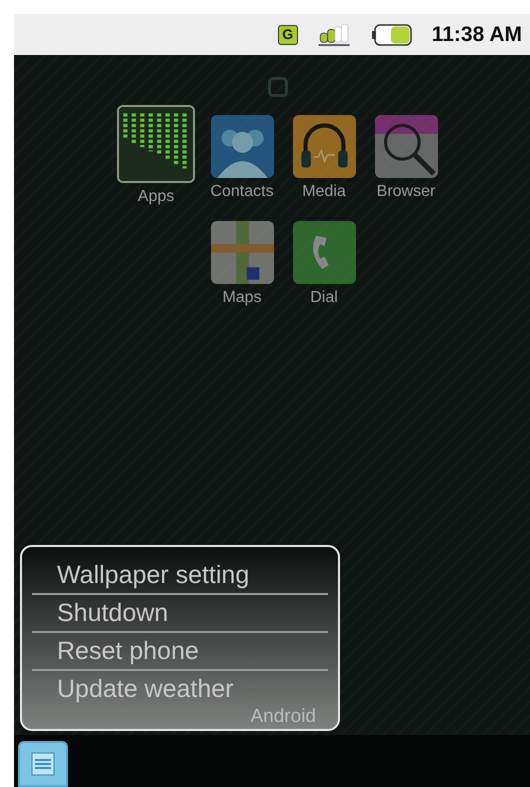  What do you see at coordinates (180, 689) in the screenshot?
I see `menu-item: Update weather` at bounding box center [180, 689].